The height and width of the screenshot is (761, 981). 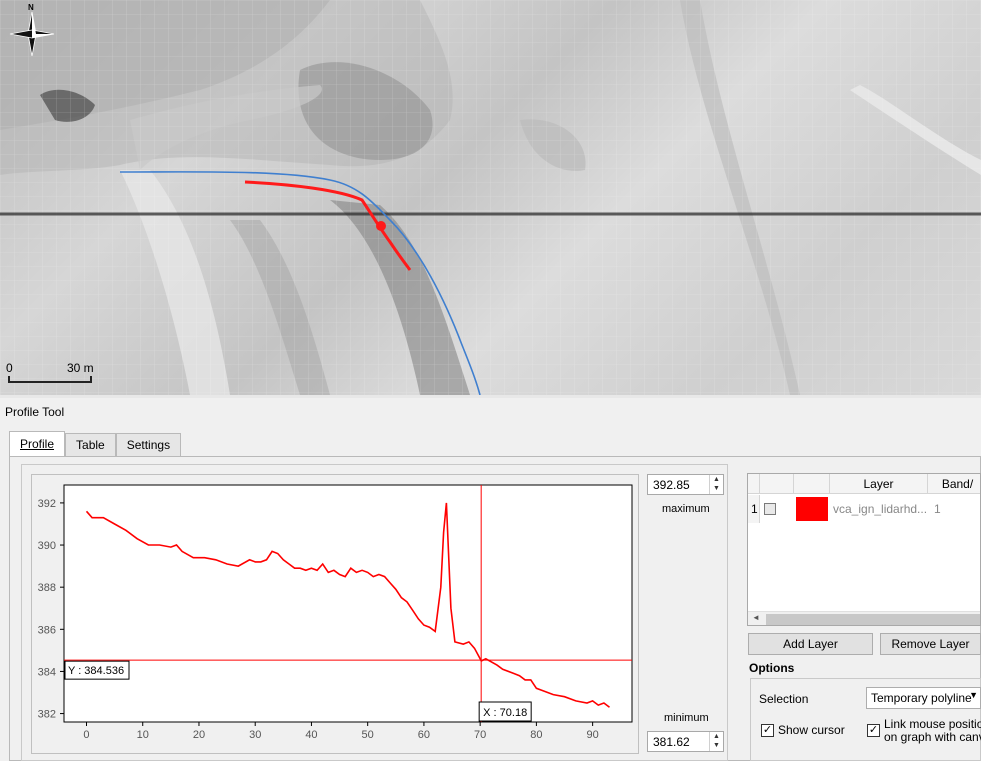 I want to click on x-tick-label: 90, so click(x=593, y=735).